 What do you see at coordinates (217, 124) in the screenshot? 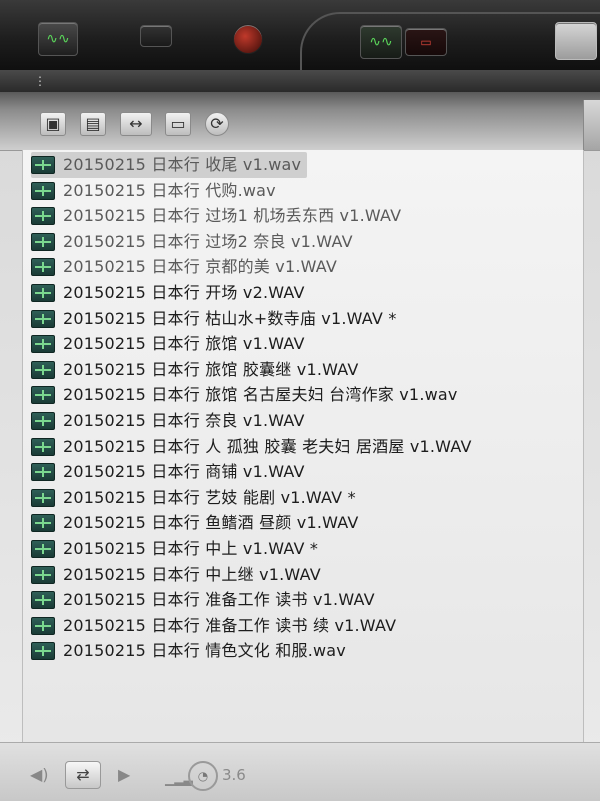
I see `refresh-icon: ⟳` at bounding box center [217, 124].